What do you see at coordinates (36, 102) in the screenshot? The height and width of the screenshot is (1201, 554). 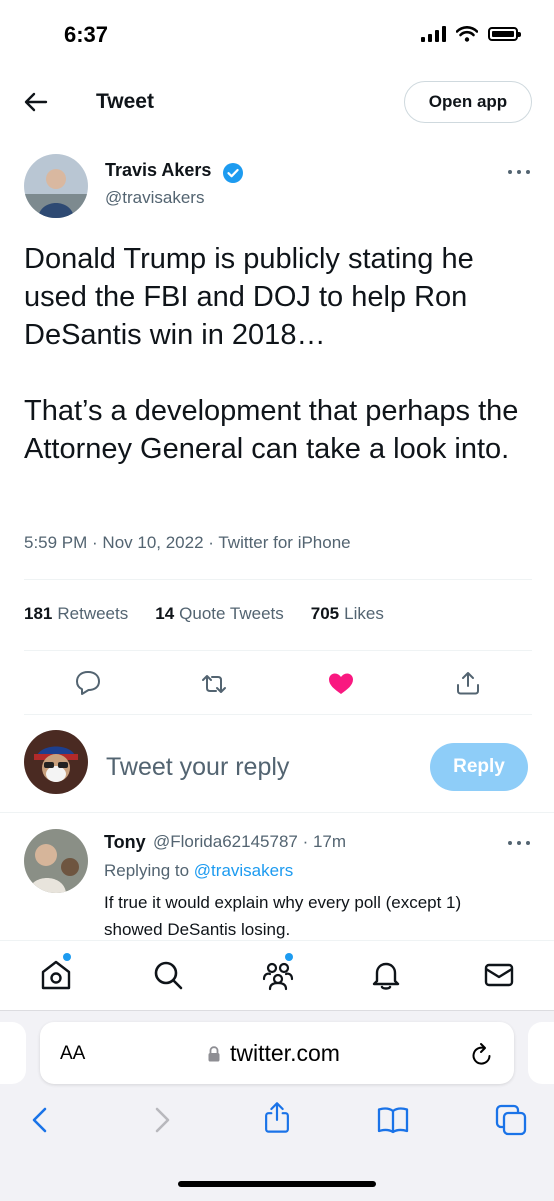 I see `arrow-left-icon` at bounding box center [36, 102].